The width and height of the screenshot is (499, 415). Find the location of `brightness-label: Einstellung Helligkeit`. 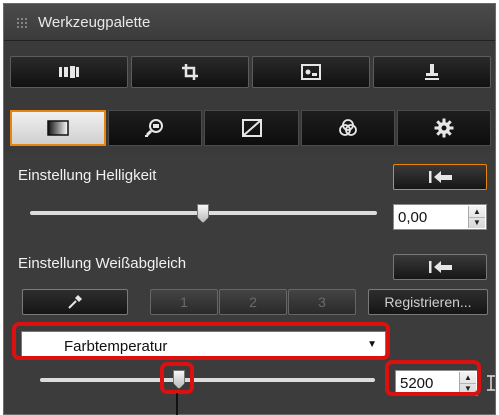

brightness-label: Einstellung Helligkeit is located at coordinates (87, 175).